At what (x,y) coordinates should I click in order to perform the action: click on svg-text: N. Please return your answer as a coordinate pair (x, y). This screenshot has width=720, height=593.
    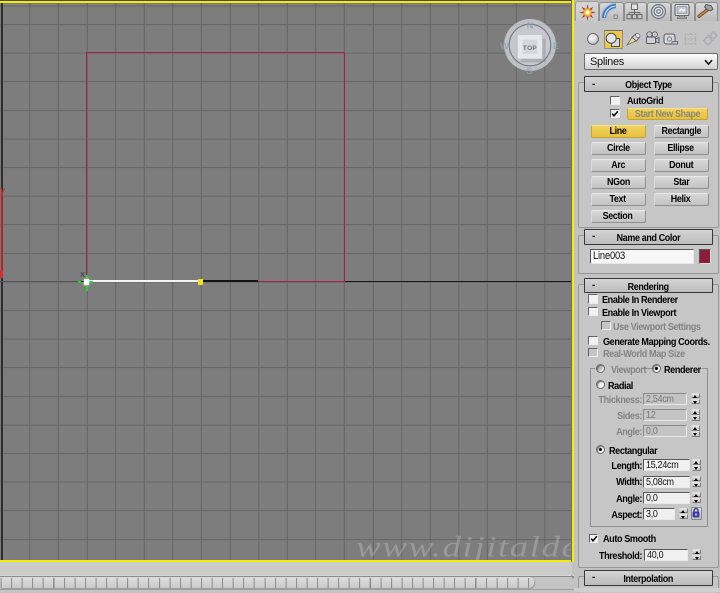
    Looking at the image, I should click on (530, 26).